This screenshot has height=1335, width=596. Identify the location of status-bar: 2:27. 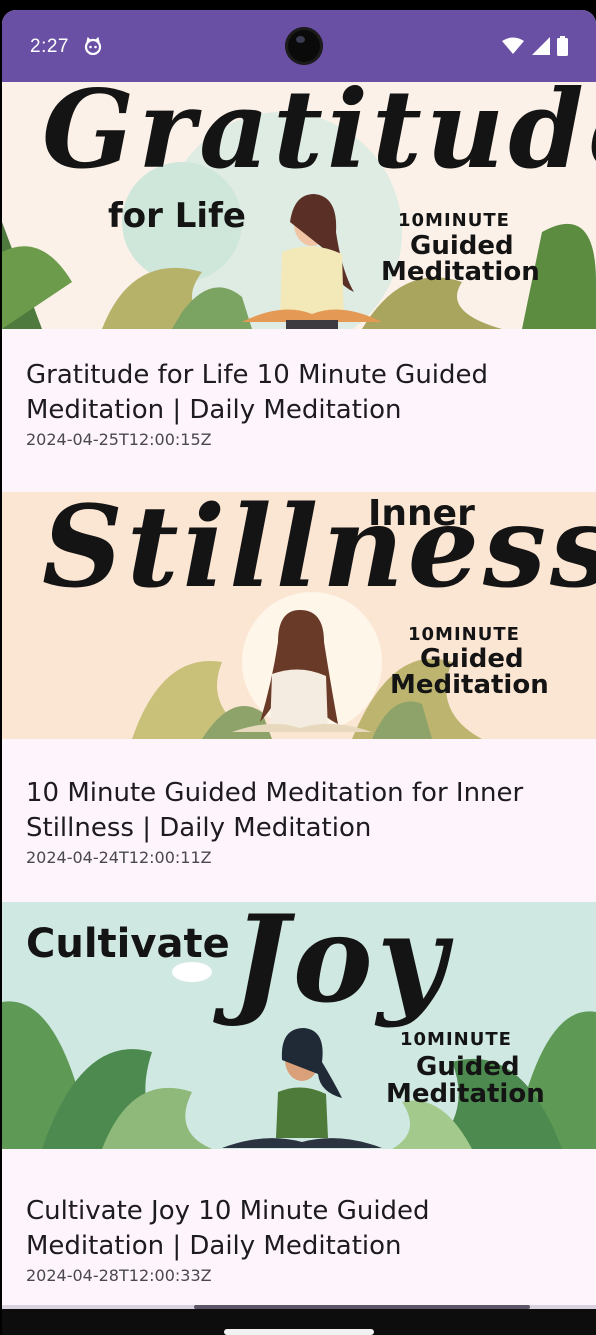
(299, 46).